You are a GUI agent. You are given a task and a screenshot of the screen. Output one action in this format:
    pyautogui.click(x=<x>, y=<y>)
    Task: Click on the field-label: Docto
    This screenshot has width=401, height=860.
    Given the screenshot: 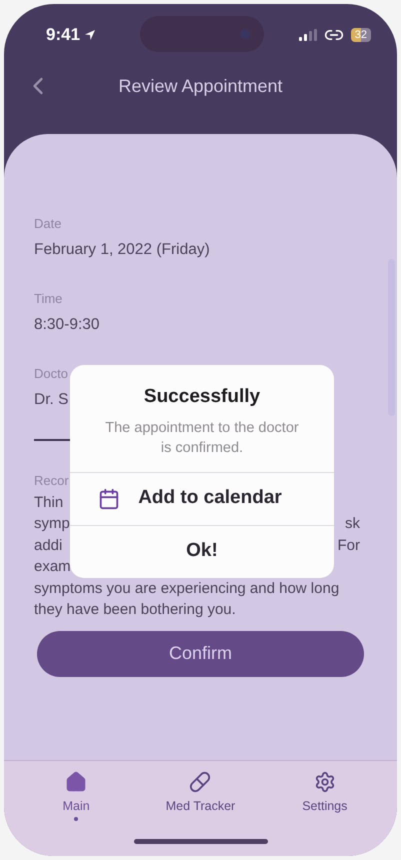 What is the action you would take?
    pyautogui.click(x=51, y=374)
    